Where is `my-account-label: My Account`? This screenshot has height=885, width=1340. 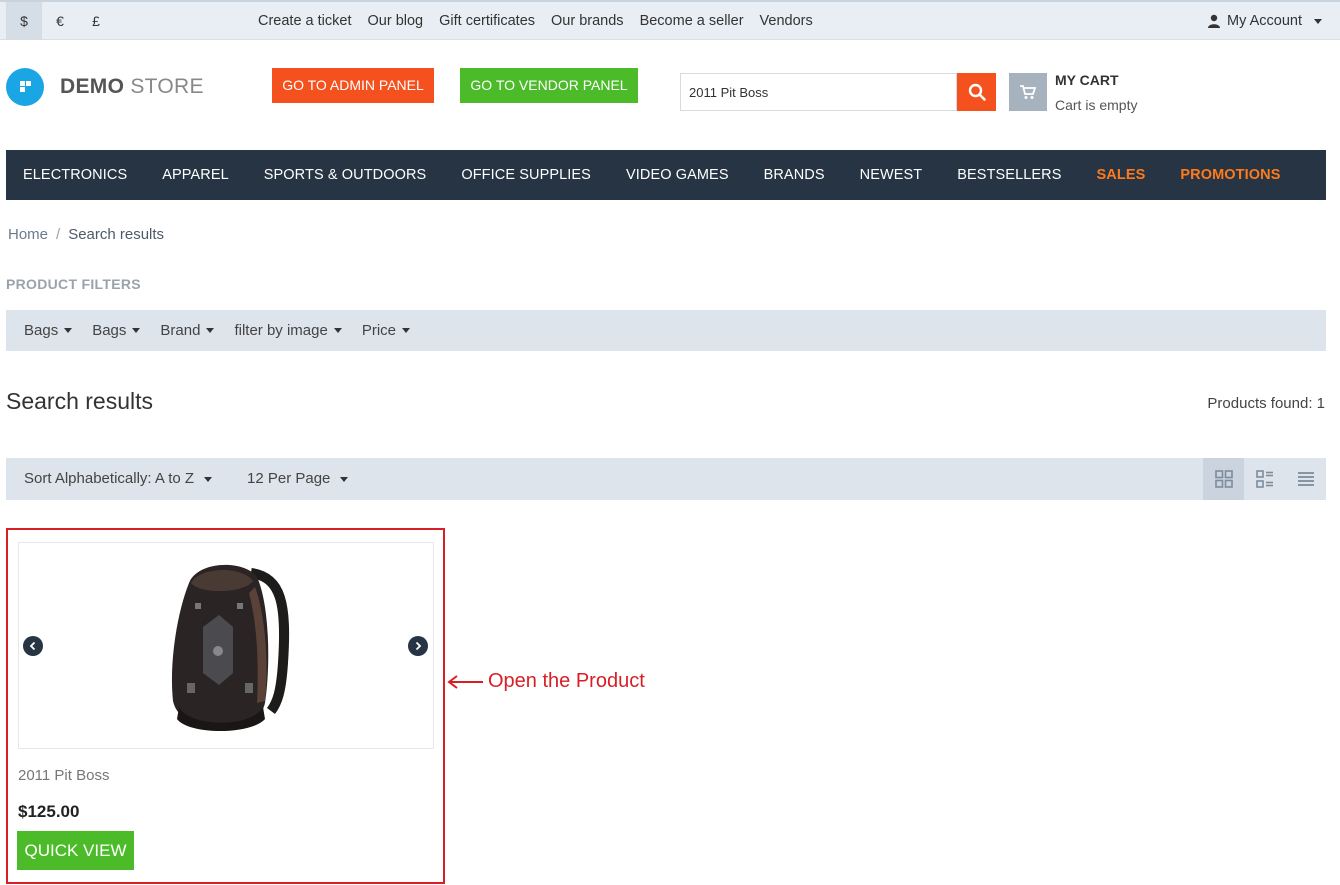 my-account-label: My Account is located at coordinates (1264, 21).